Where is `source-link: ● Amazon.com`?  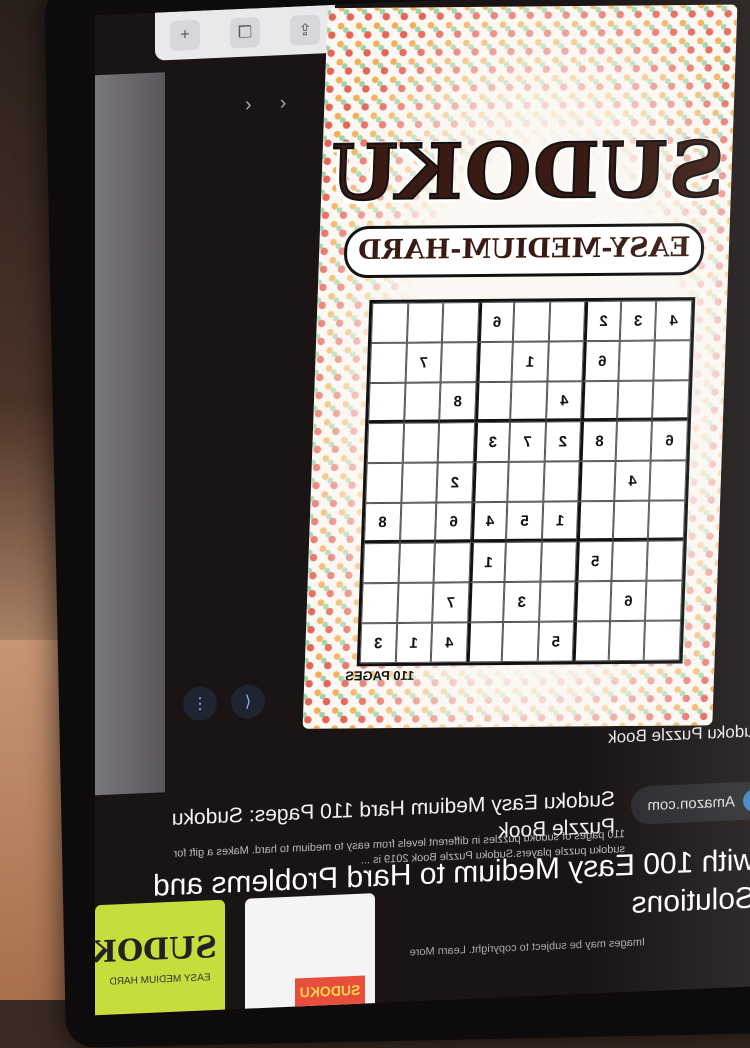
source-link: ● Amazon.com is located at coordinates (690, 802).